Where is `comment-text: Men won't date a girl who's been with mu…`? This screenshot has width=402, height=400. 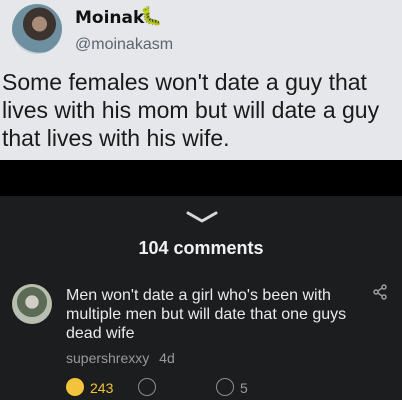 comment-text: Men won't date a girl who's been with mu… is located at coordinates (206, 314).